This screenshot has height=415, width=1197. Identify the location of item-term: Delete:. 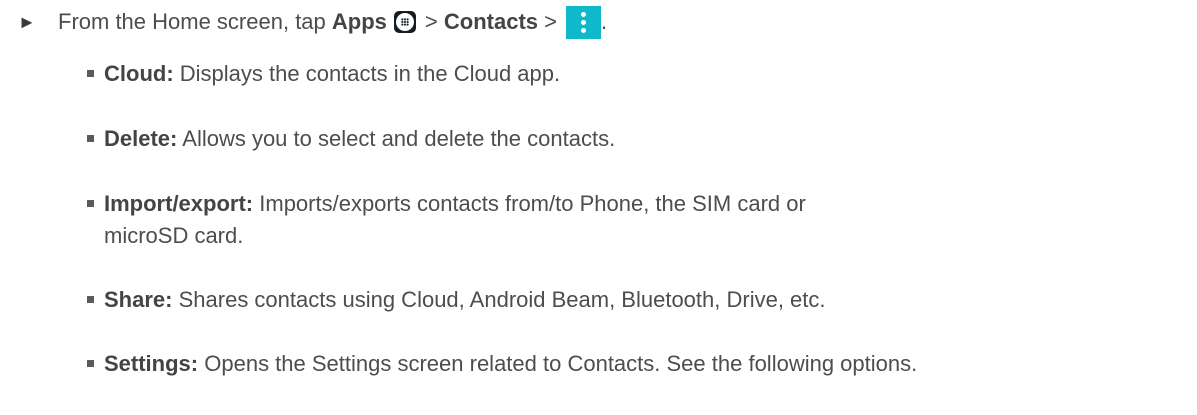
(141, 138).